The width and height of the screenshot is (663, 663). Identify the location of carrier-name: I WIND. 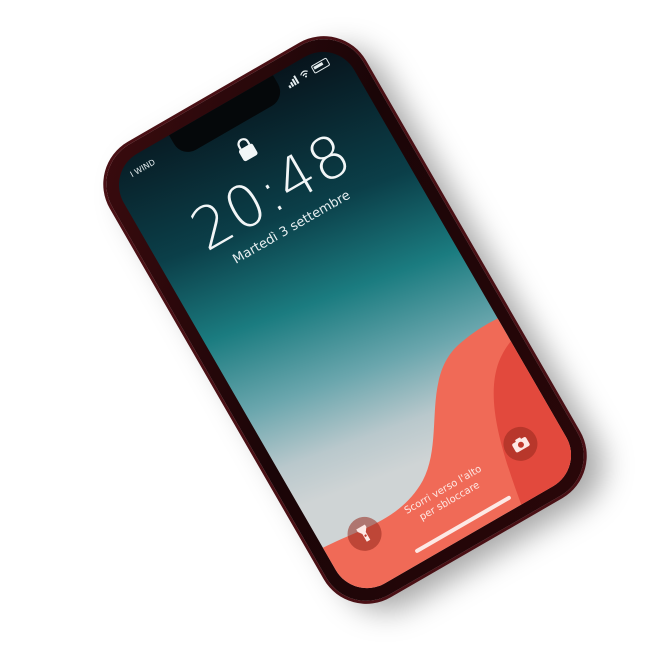
(142, 168).